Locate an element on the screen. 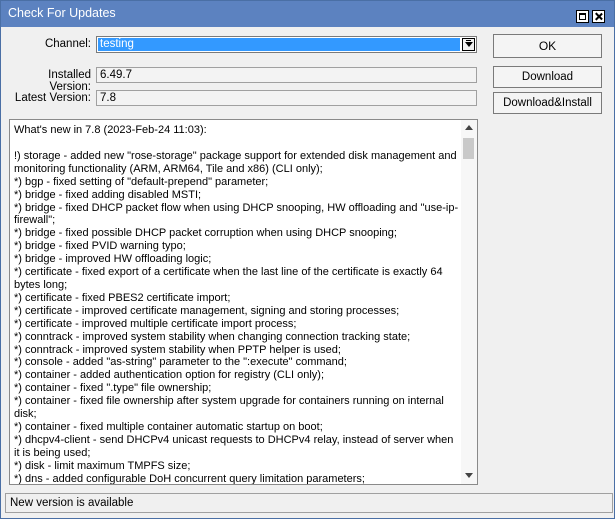 The height and width of the screenshot is (519, 615). release-note-line: *) disk - limit maximum TMPFS size; is located at coordinates (102, 465).